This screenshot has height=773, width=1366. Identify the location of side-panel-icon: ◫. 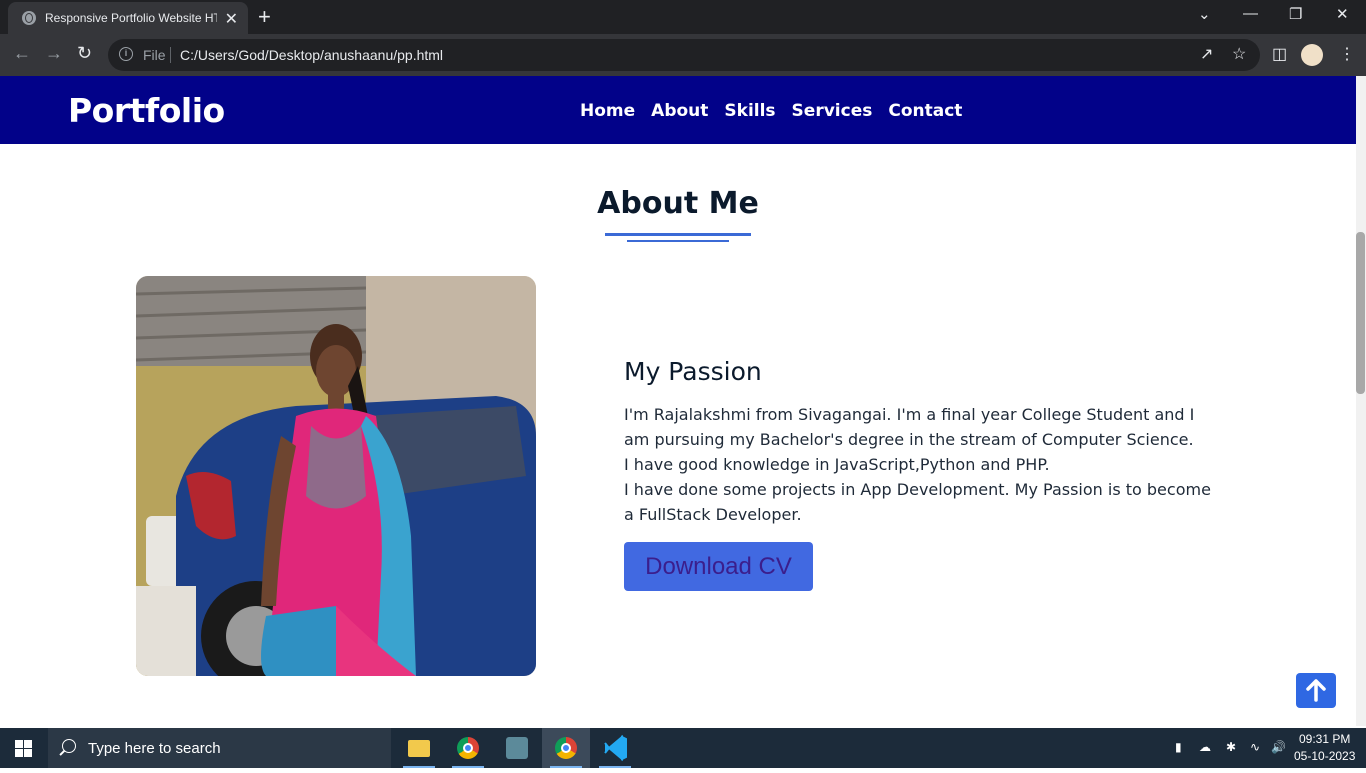
(1279, 54).